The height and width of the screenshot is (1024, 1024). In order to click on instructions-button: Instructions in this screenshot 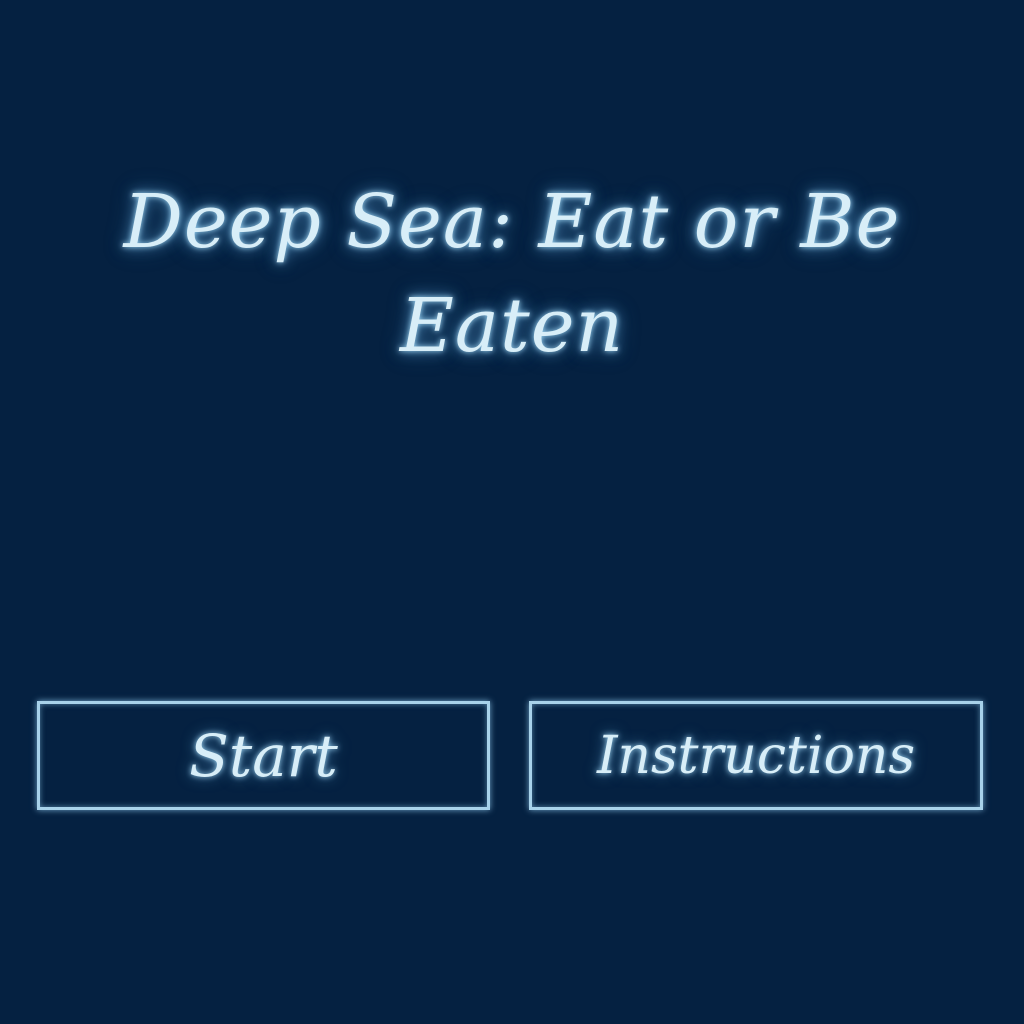, I will do `click(756, 755)`.